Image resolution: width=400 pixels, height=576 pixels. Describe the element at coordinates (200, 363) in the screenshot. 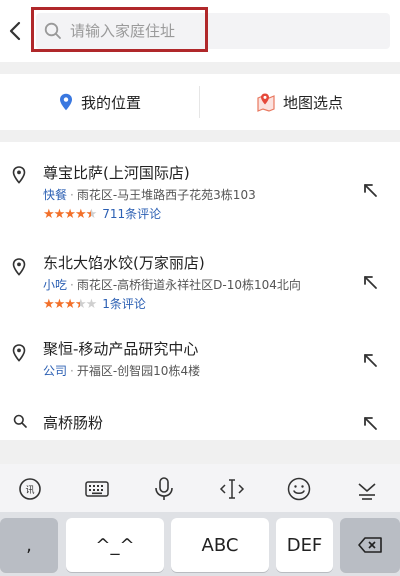

I see `list-item: 聚恒-移动产品研究中心 公司 · 开福区-创智园10栋4楼` at that location.